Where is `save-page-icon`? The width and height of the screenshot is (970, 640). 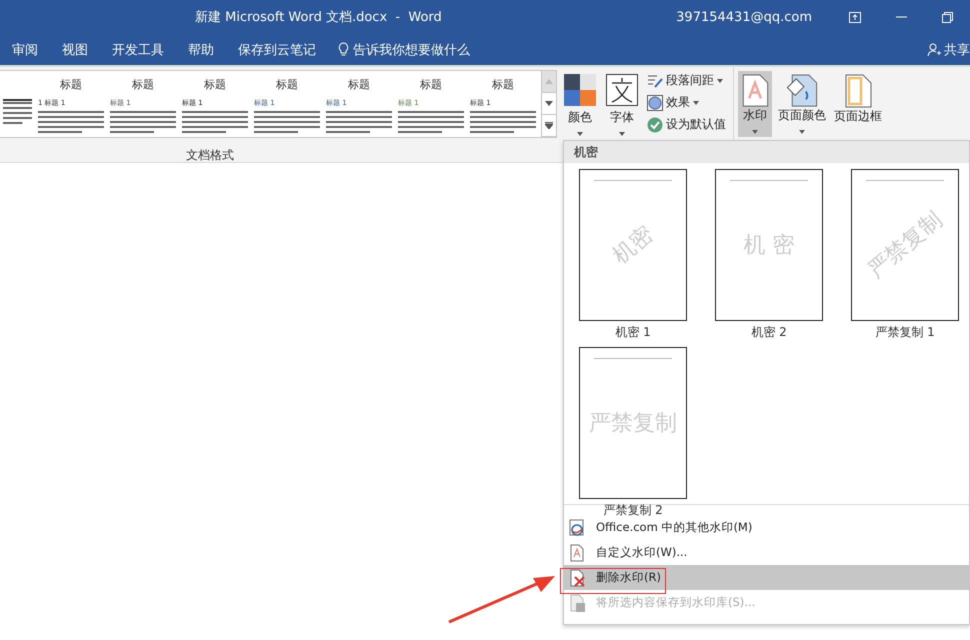 save-page-icon is located at coordinates (577, 603).